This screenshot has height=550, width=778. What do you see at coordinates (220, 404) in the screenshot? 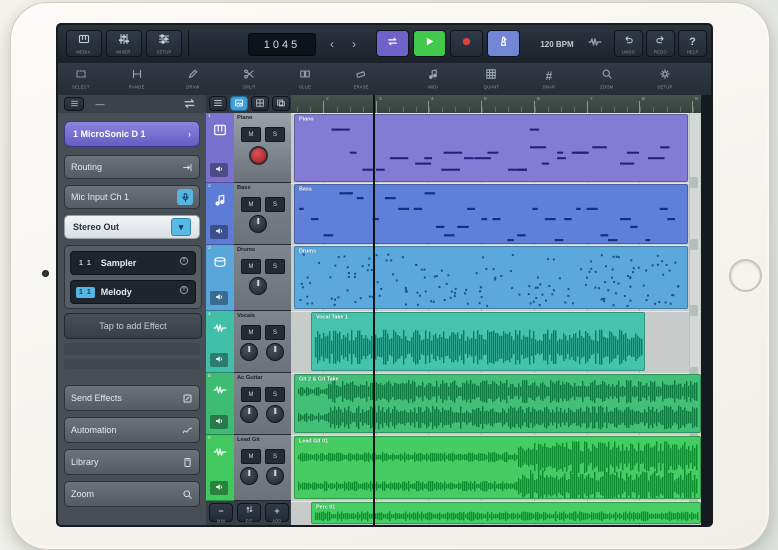
I see `track-color-strip: 5` at bounding box center [220, 404].